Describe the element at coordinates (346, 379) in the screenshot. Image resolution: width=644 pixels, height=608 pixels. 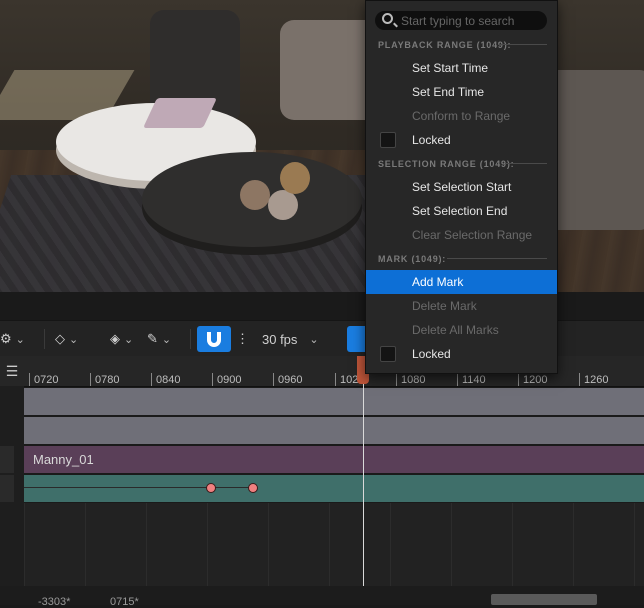
I see `ruler-tick: 102` at that location.